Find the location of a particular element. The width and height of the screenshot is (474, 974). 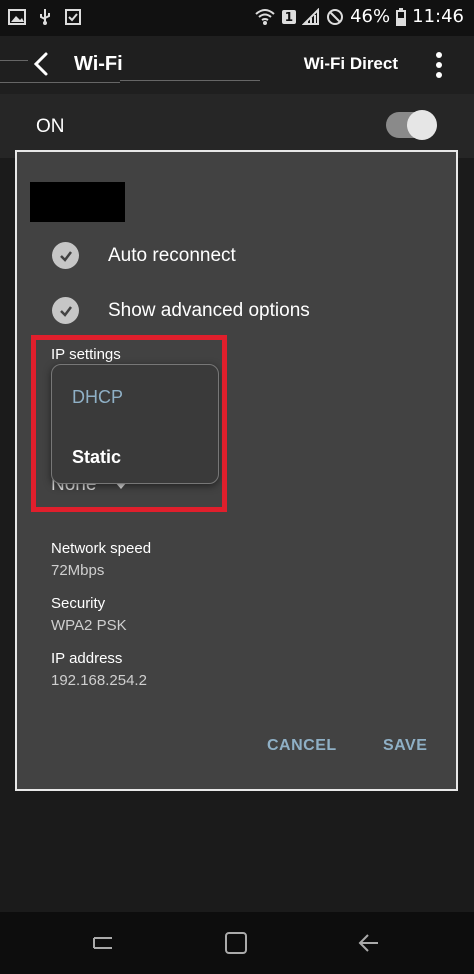

home-icon is located at coordinates (236, 943).